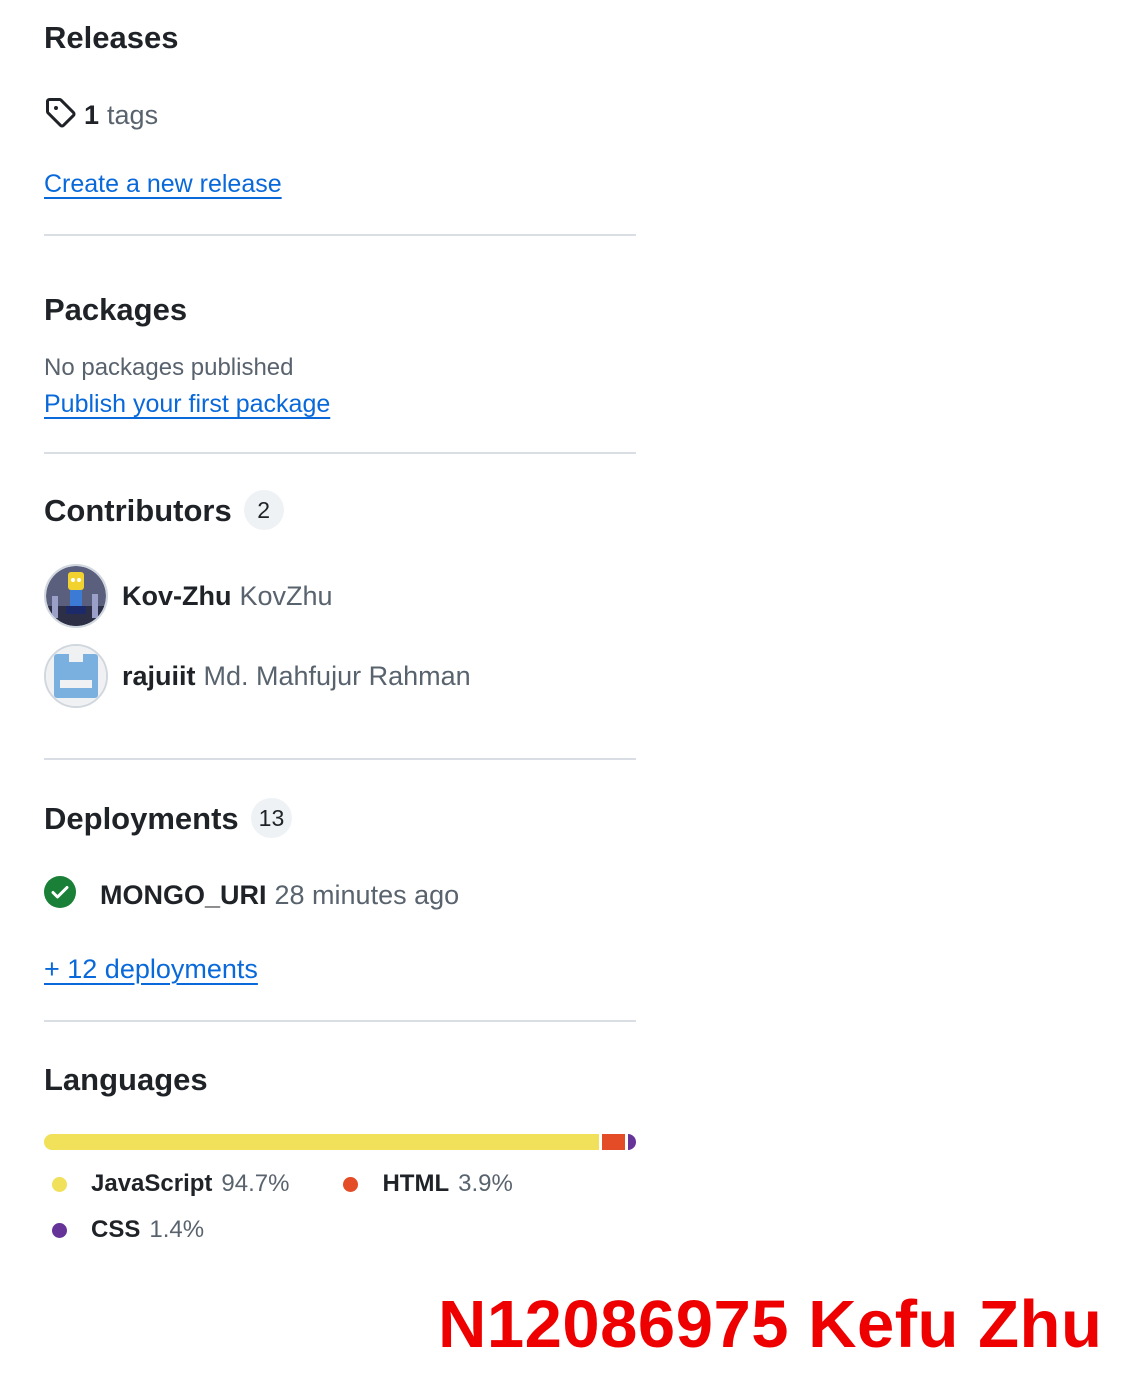 The height and width of the screenshot is (1388, 1132). What do you see at coordinates (60, 115) in the screenshot?
I see `tag-icon` at bounding box center [60, 115].